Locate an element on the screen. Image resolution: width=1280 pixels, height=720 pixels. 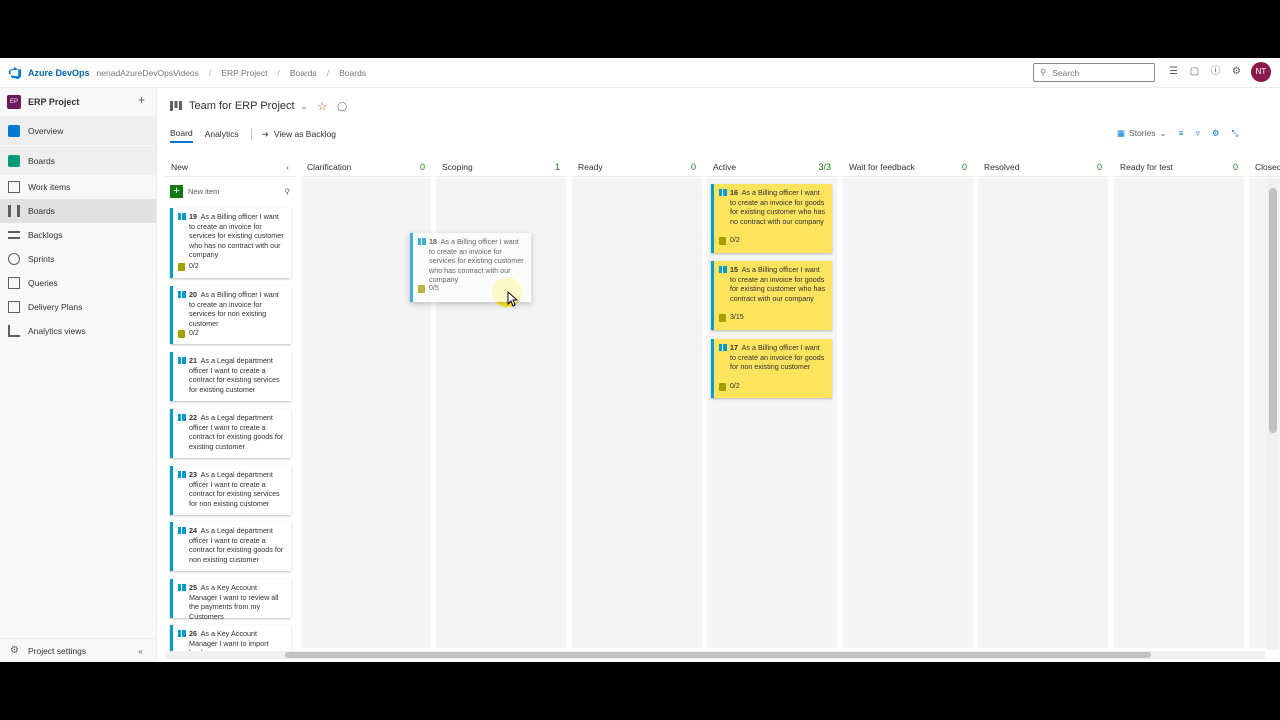
task-progress: 3/15 is located at coordinates (731, 318).